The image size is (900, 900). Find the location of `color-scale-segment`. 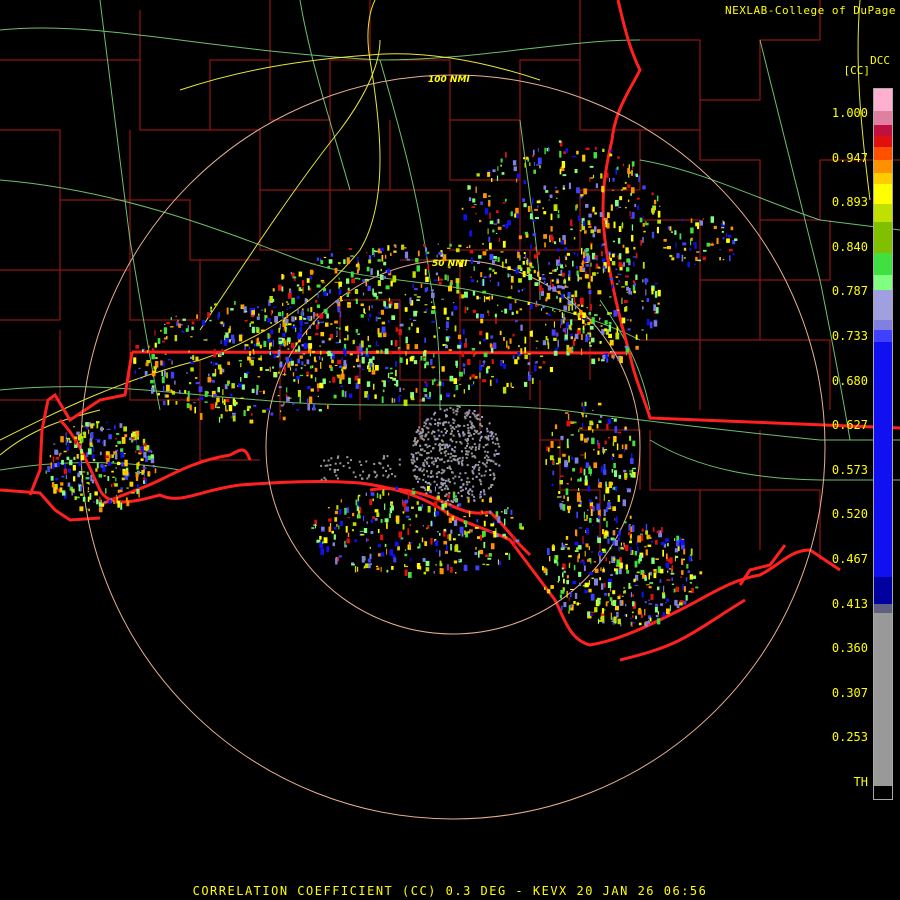

color-scale-segment is located at coordinates (883, 608).